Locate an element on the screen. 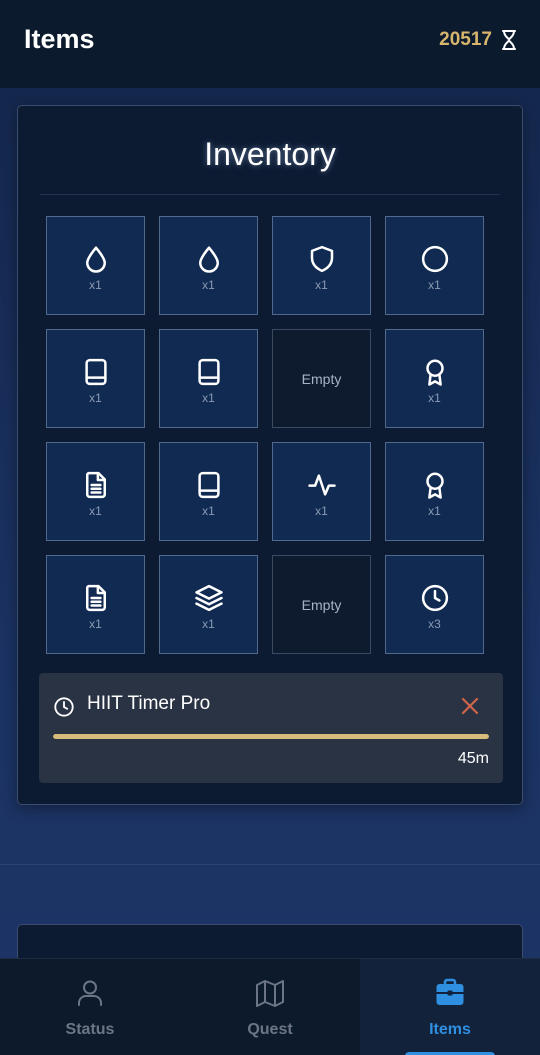  hourglass-icon is located at coordinates (509, 40).